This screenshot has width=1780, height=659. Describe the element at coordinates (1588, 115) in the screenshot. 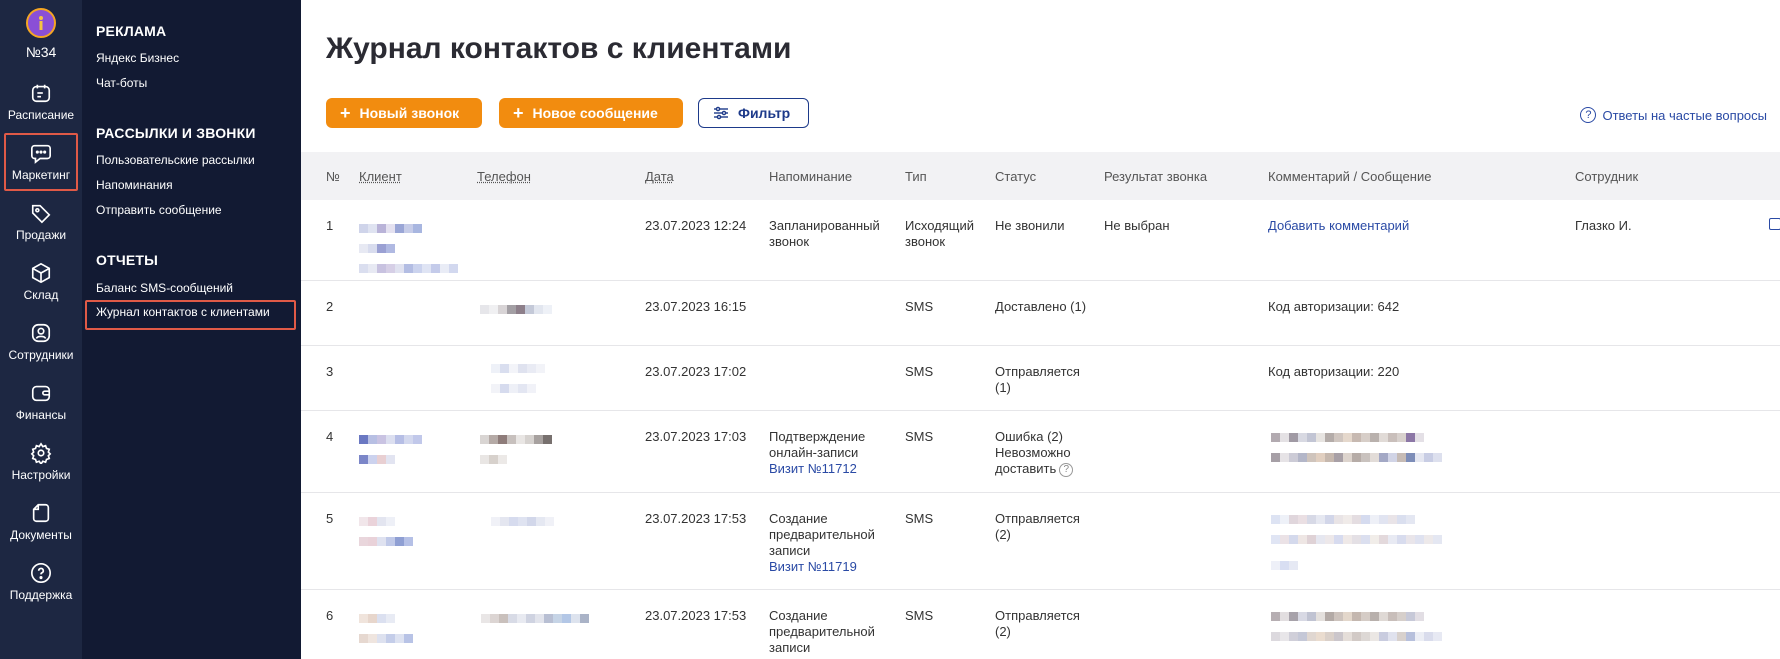

I see `question-icon: ?` at that location.